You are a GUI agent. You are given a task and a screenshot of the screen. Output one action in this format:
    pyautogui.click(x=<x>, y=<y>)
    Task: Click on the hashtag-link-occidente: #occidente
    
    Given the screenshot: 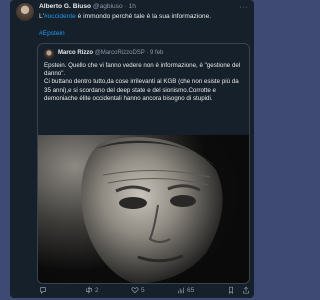 What is the action you would take?
    pyautogui.click(x=60, y=16)
    